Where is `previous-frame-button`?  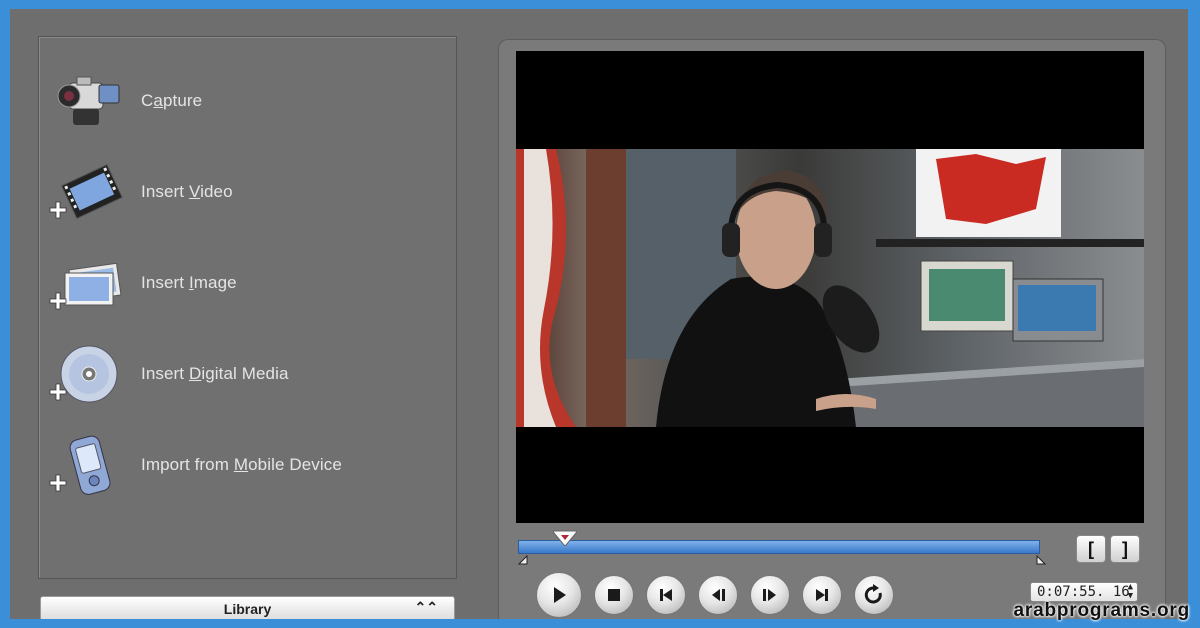 previous-frame-button is located at coordinates (718, 595).